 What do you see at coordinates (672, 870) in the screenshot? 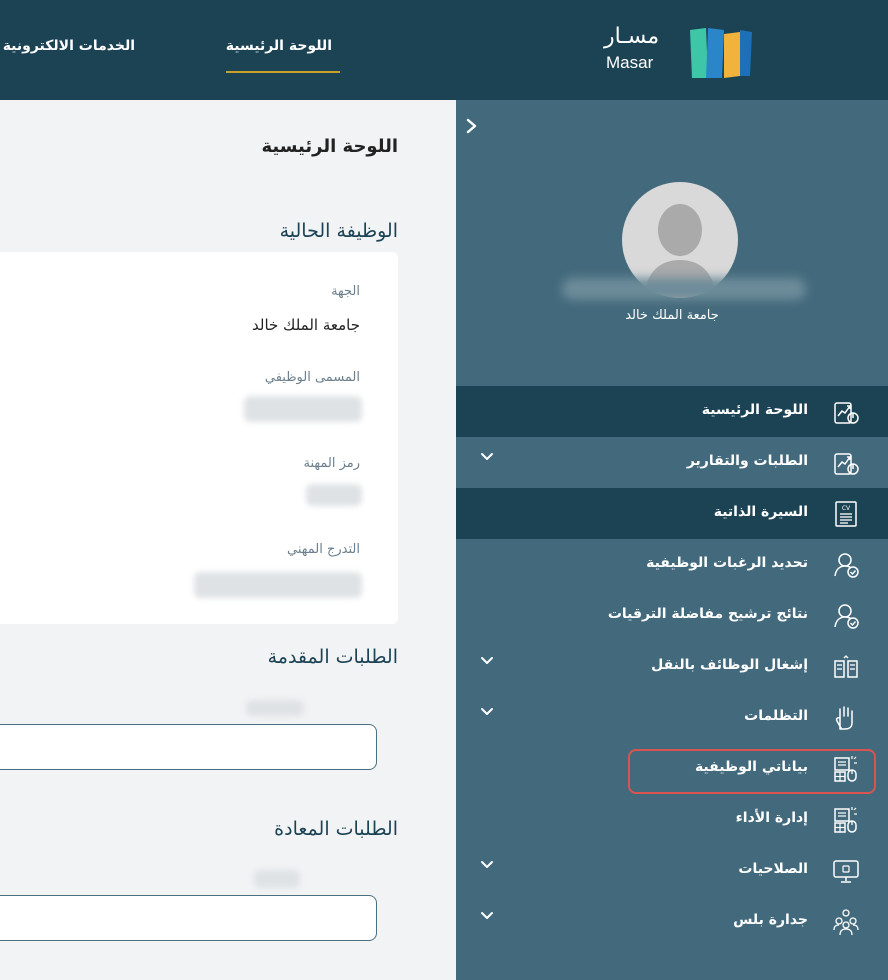
I see `sidebar-item-permissions: الصلاحيات` at bounding box center [672, 870].